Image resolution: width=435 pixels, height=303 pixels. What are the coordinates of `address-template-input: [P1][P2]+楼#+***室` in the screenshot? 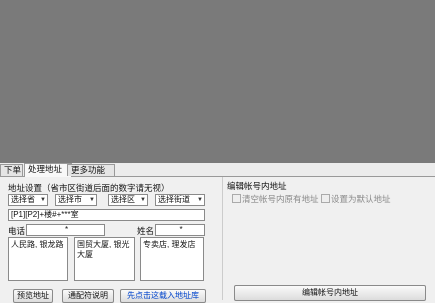 It's located at (106, 215).